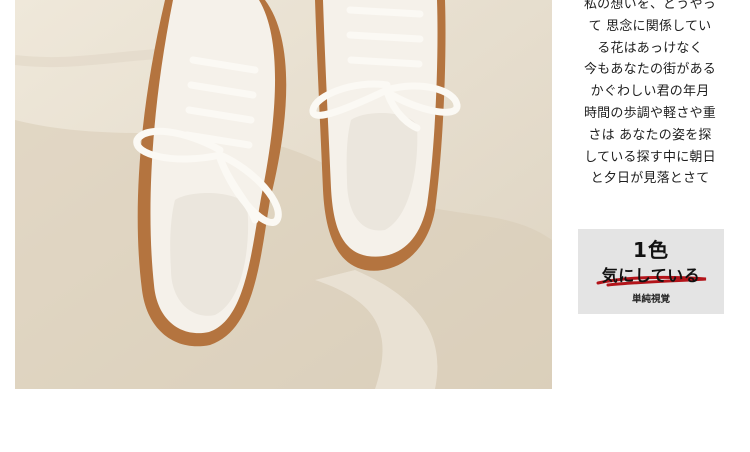 Image resolution: width=750 pixels, height=452 pixels. What do you see at coordinates (650, 135) in the screenshot?
I see `poem-line: さは あなたの姿を探` at bounding box center [650, 135].